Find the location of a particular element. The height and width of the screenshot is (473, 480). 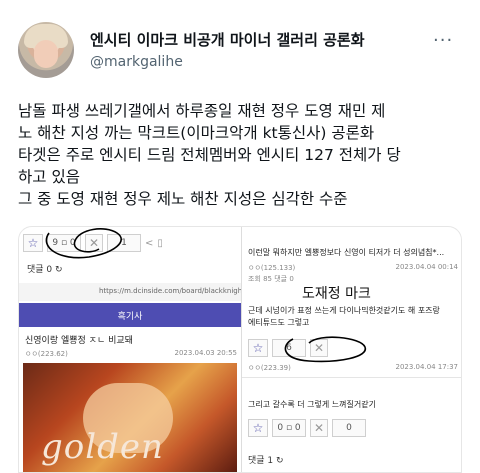

user-handle: @markgalihe is located at coordinates (136, 62).